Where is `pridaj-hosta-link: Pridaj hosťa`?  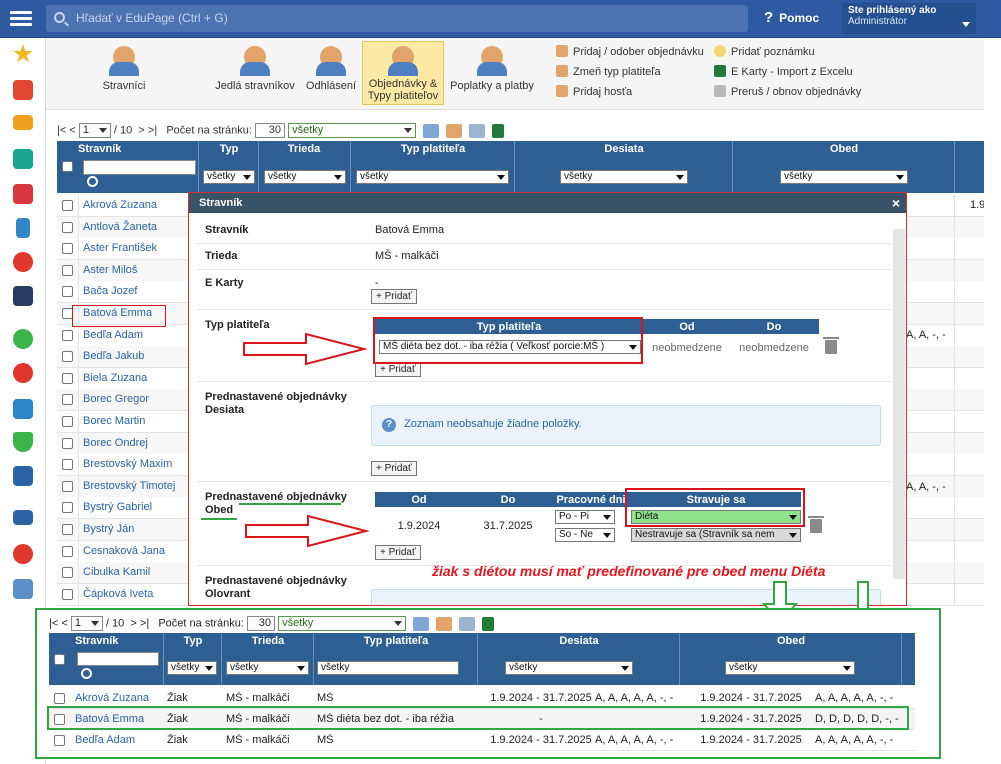
pridaj-hosta-link: Pridaj hosťa is located at coordinates (594, 91).